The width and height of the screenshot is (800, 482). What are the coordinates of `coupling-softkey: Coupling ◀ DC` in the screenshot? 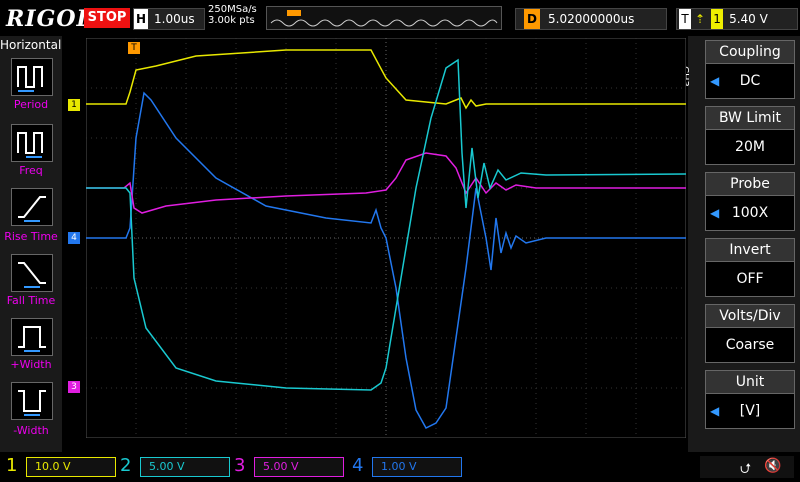 It's located at (750, 71).